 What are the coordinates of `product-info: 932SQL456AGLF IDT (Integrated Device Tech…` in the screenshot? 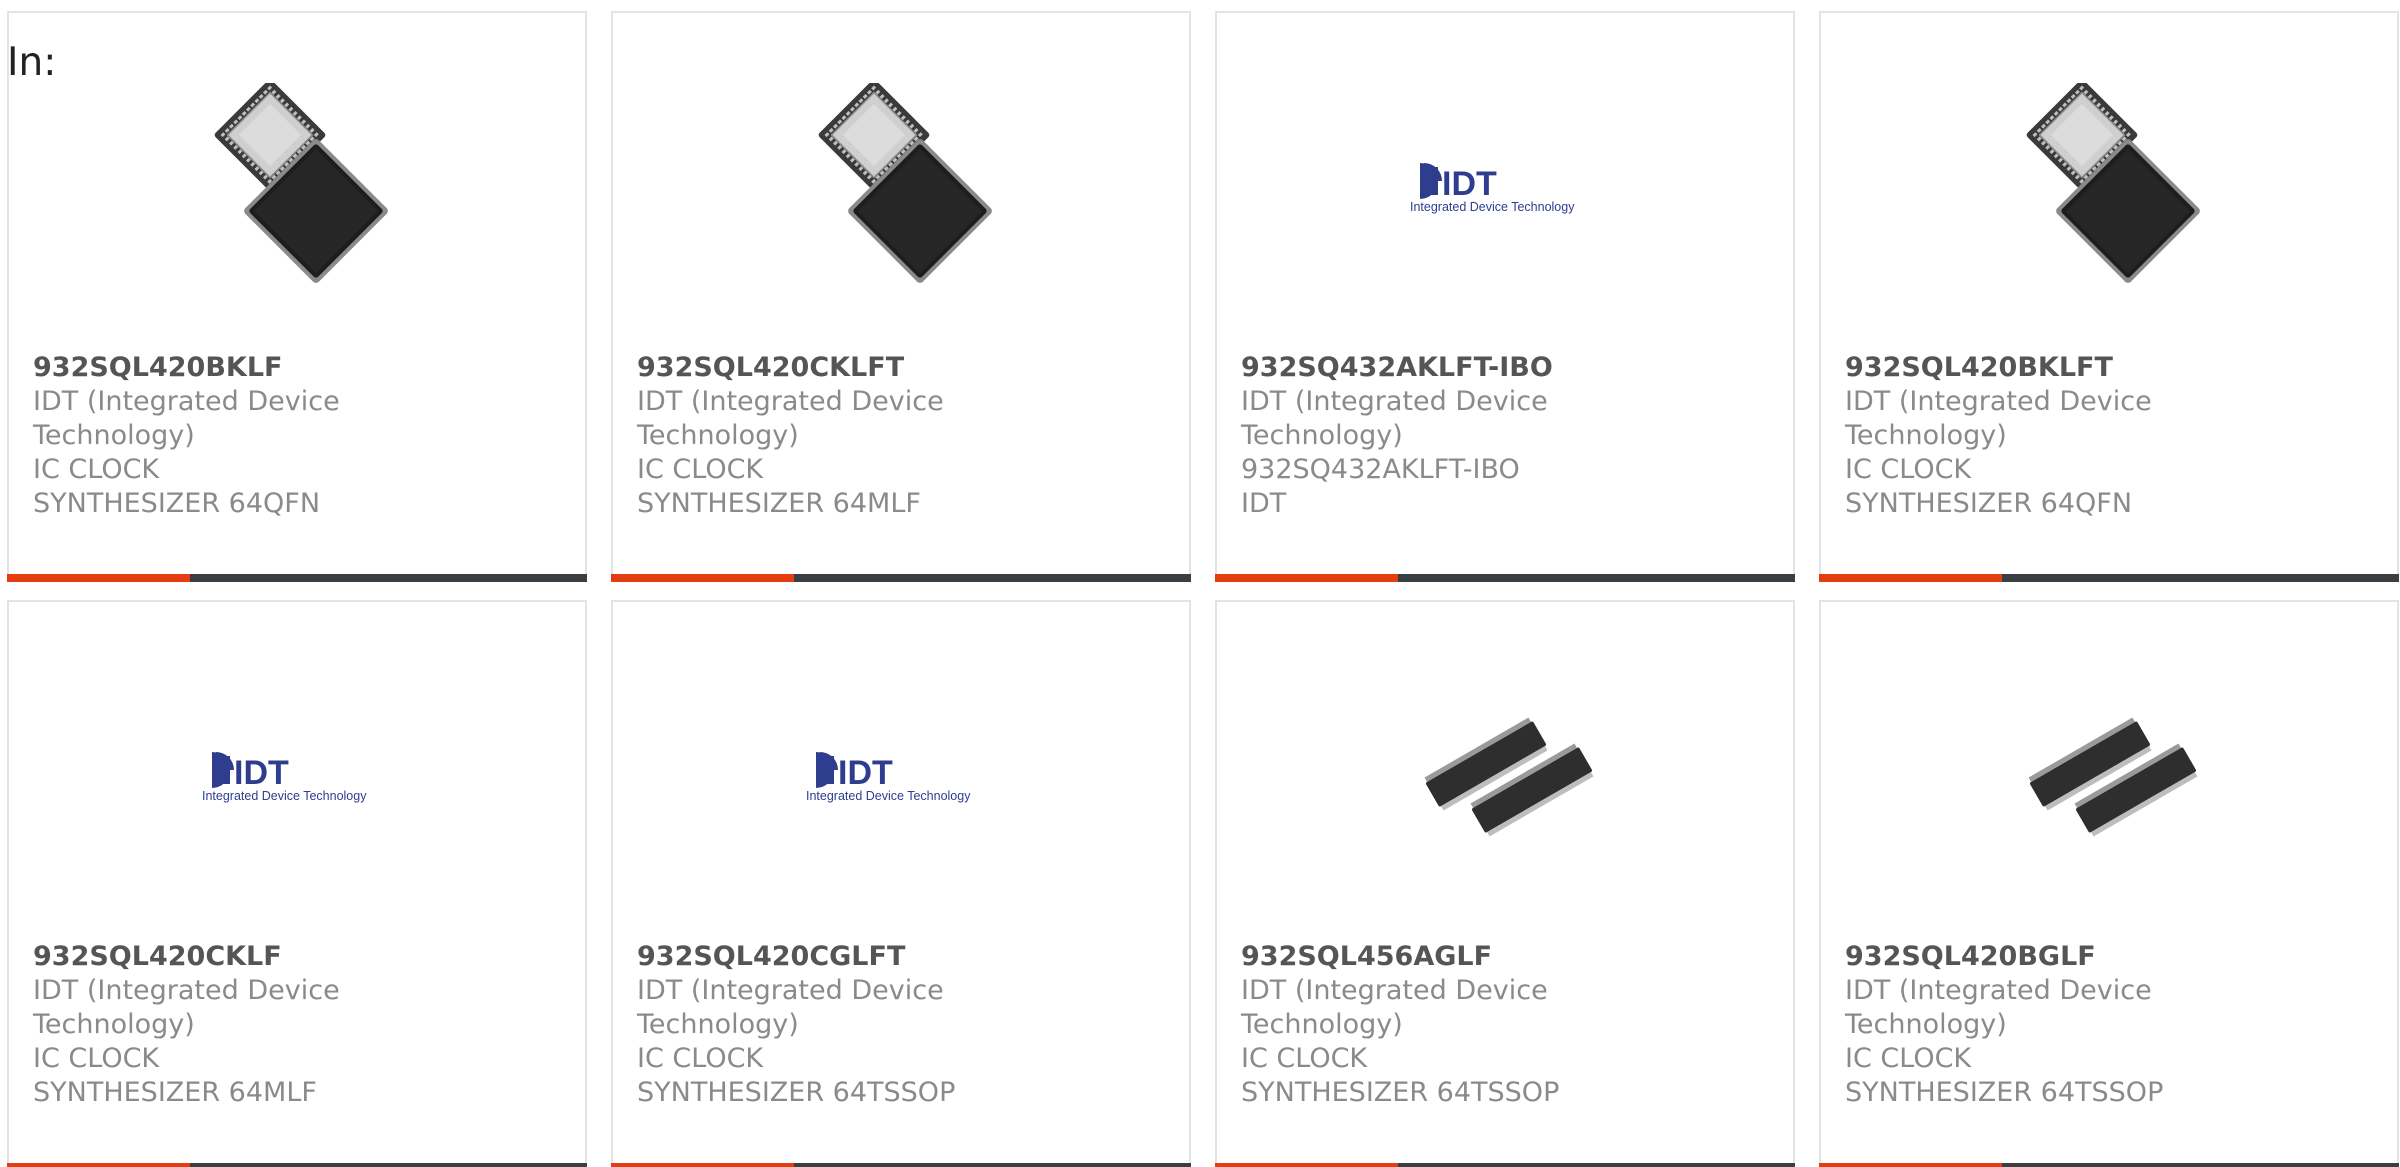 It's located at (1401, 1025).